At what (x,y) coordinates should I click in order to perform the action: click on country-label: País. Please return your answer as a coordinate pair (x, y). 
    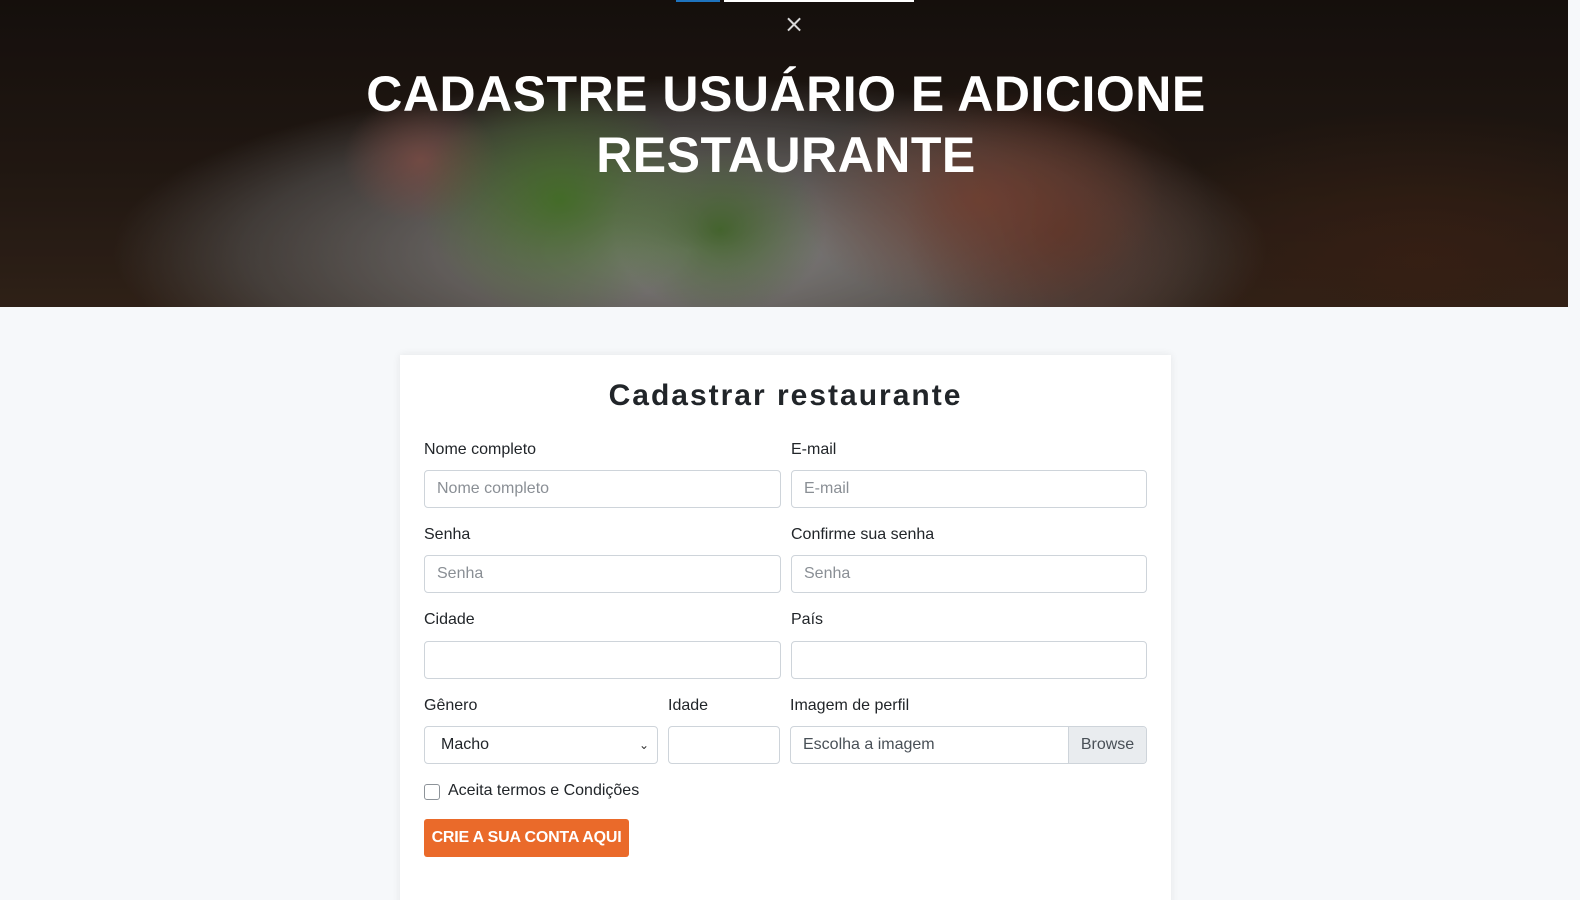
    Looking at the image, I should click on (807, 619).